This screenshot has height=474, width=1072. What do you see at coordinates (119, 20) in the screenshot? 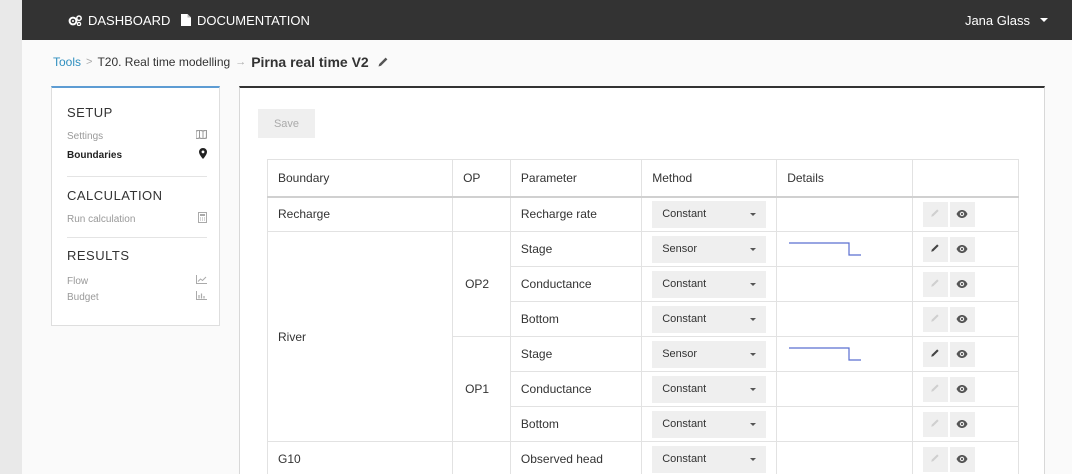
I see `nav-dashboard: DASHBOARD` at bounding box center [119, 20].